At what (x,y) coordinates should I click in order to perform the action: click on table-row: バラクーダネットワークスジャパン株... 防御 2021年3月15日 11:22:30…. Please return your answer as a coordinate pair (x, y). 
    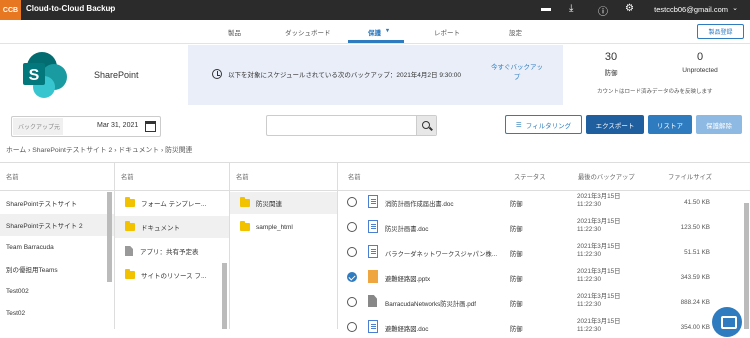
    Looking at the image, I should click on (540, 252).